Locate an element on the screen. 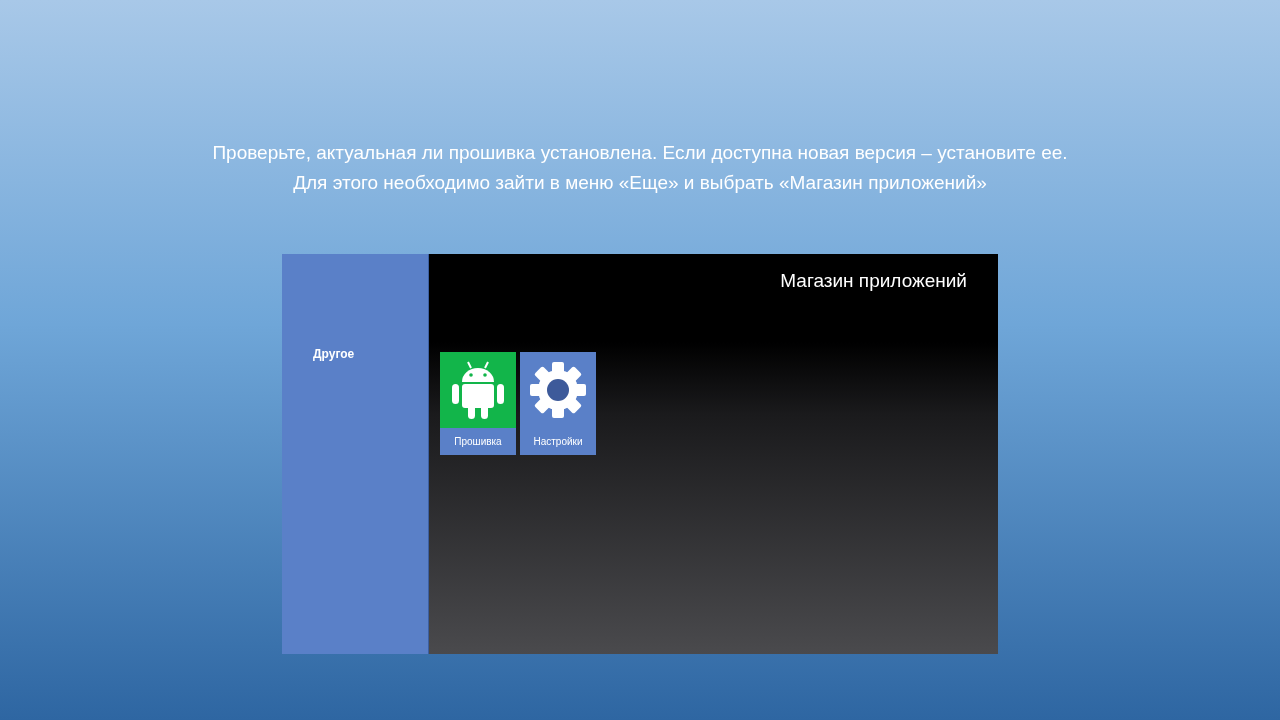 This screenshot has width=1280, height=720. instruction-text: Для этого необходимо зайти в меню «Еще» и выбрать «Магазин приложений» is located at coordinates (640, 183).